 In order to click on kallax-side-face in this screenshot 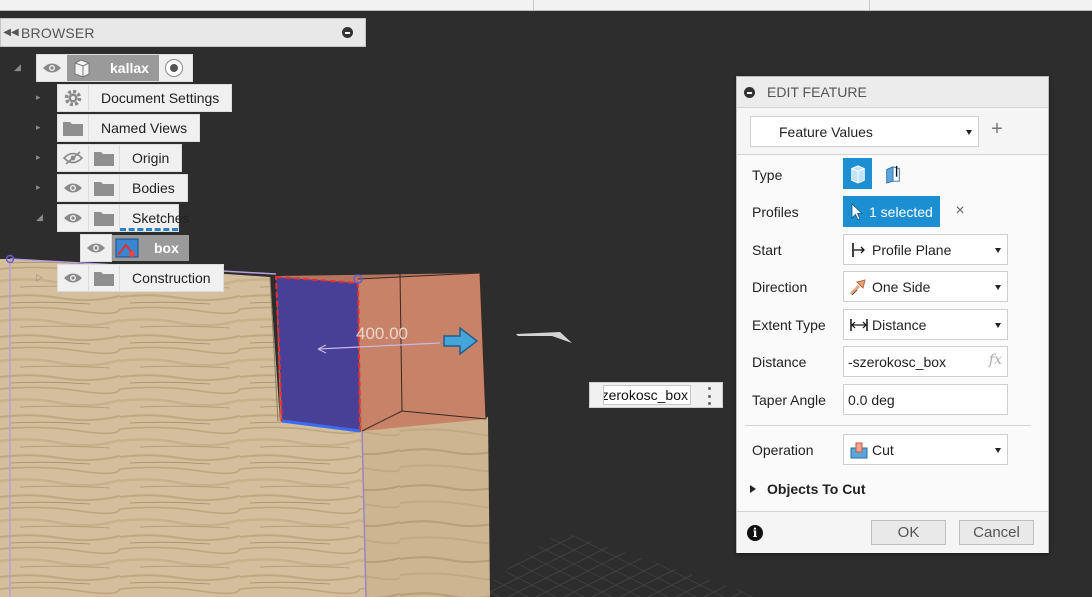, I will do `click(426, 507)`.